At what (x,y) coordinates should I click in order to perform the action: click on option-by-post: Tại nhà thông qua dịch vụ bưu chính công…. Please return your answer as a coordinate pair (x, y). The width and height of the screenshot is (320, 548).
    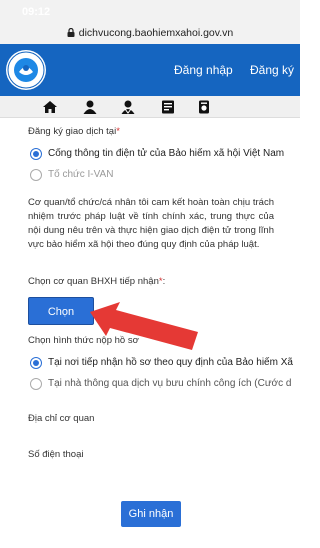
    Looking at the image, I should click on (174, 383).